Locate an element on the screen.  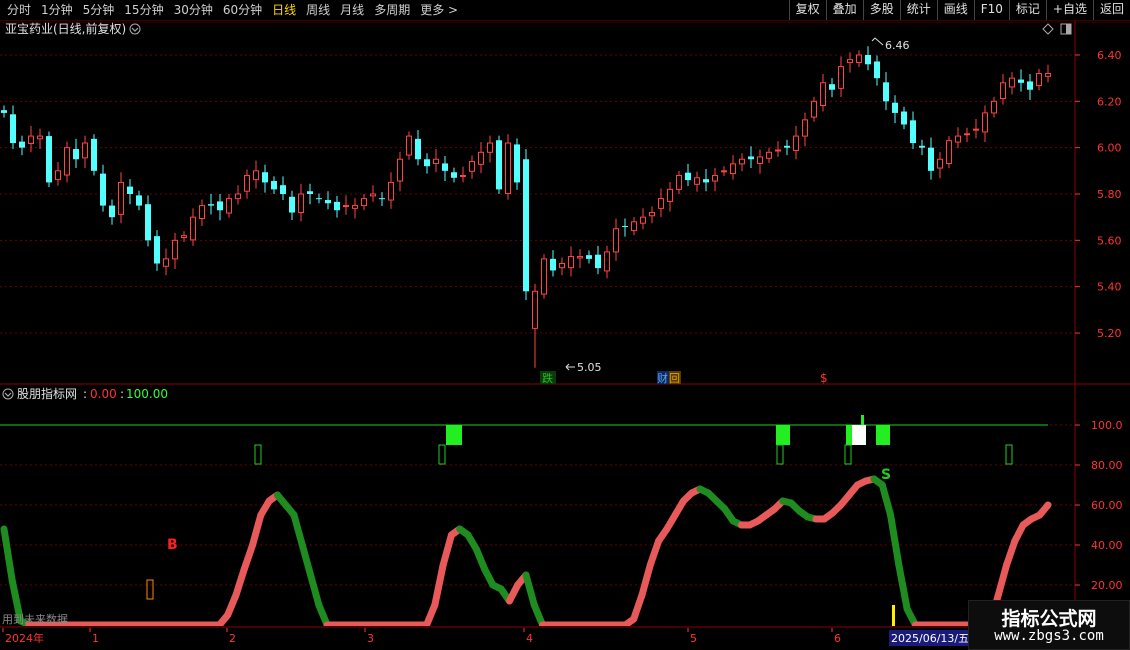
period-tab-7: 周线 is located at coordinates (318, 10).